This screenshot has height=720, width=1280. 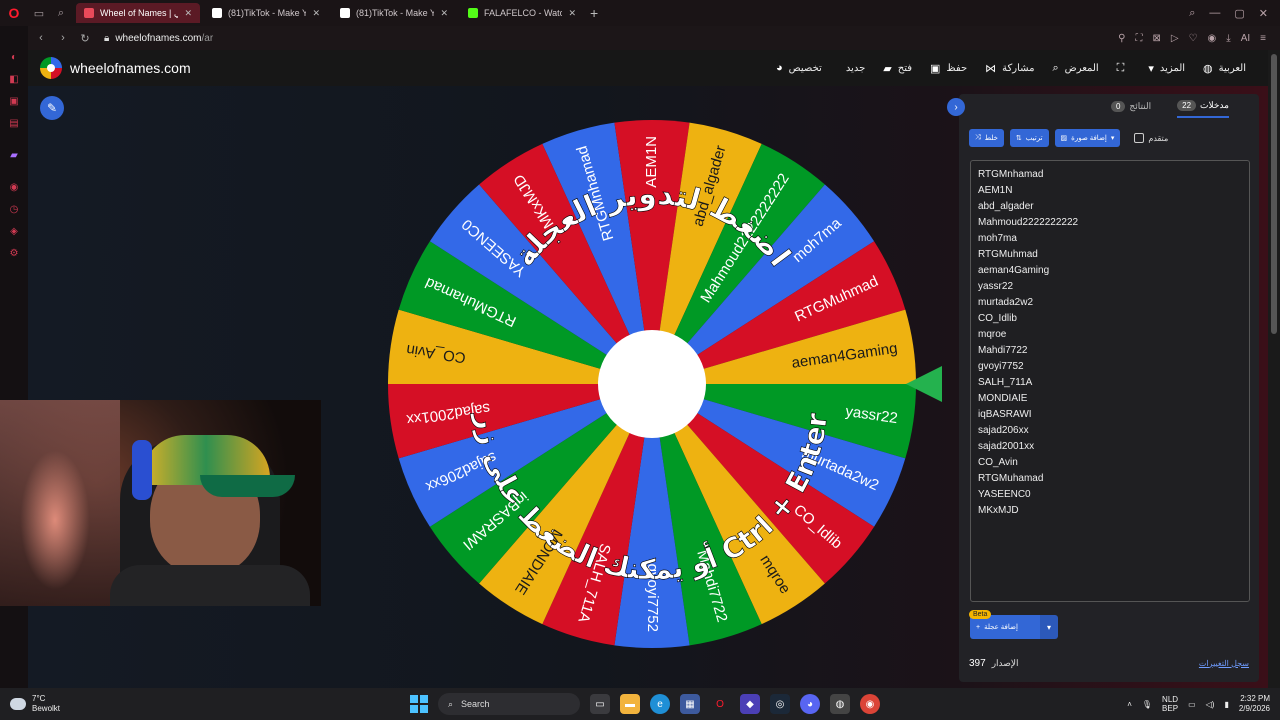 What do you see at coordinates (41, 38) in the screenshot?
I see `back-icon: ‹` at bounding box center [41, 38].